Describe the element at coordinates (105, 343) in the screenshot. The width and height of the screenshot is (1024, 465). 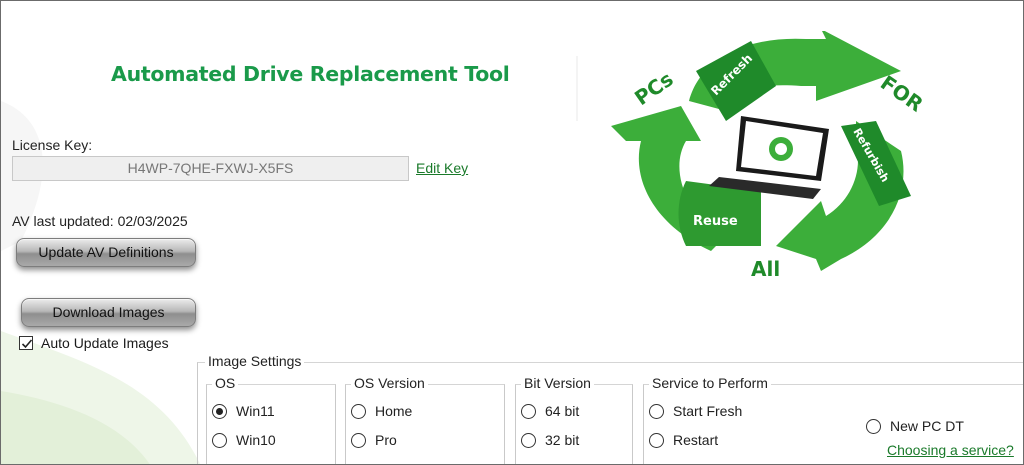
I see `auto-update-images-label: Auto Update Images` at that location.